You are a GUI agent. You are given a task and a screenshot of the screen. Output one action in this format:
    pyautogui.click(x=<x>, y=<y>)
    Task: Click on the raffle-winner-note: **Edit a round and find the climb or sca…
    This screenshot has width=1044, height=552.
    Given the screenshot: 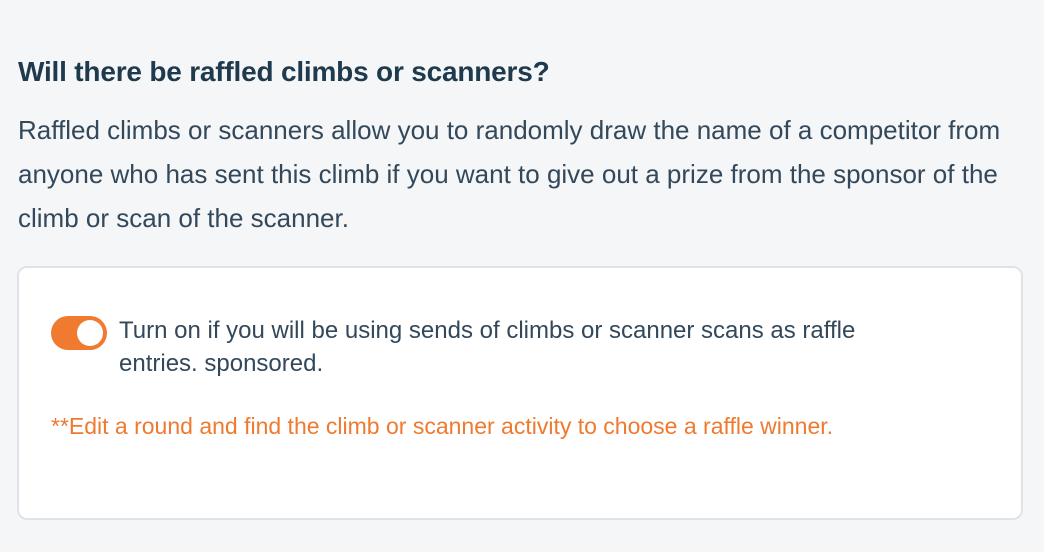 What is the action you would take?
    pyautogui.click(x=442, y=426)
    